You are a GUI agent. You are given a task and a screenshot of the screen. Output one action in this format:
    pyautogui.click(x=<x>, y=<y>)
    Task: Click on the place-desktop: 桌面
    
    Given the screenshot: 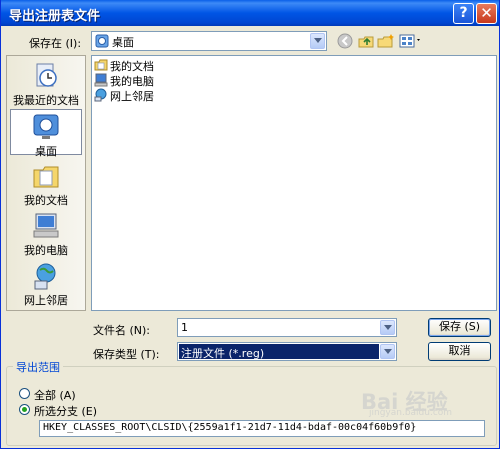 What is the action you would take?
    pyautogui.click(x=46, y=133)
    